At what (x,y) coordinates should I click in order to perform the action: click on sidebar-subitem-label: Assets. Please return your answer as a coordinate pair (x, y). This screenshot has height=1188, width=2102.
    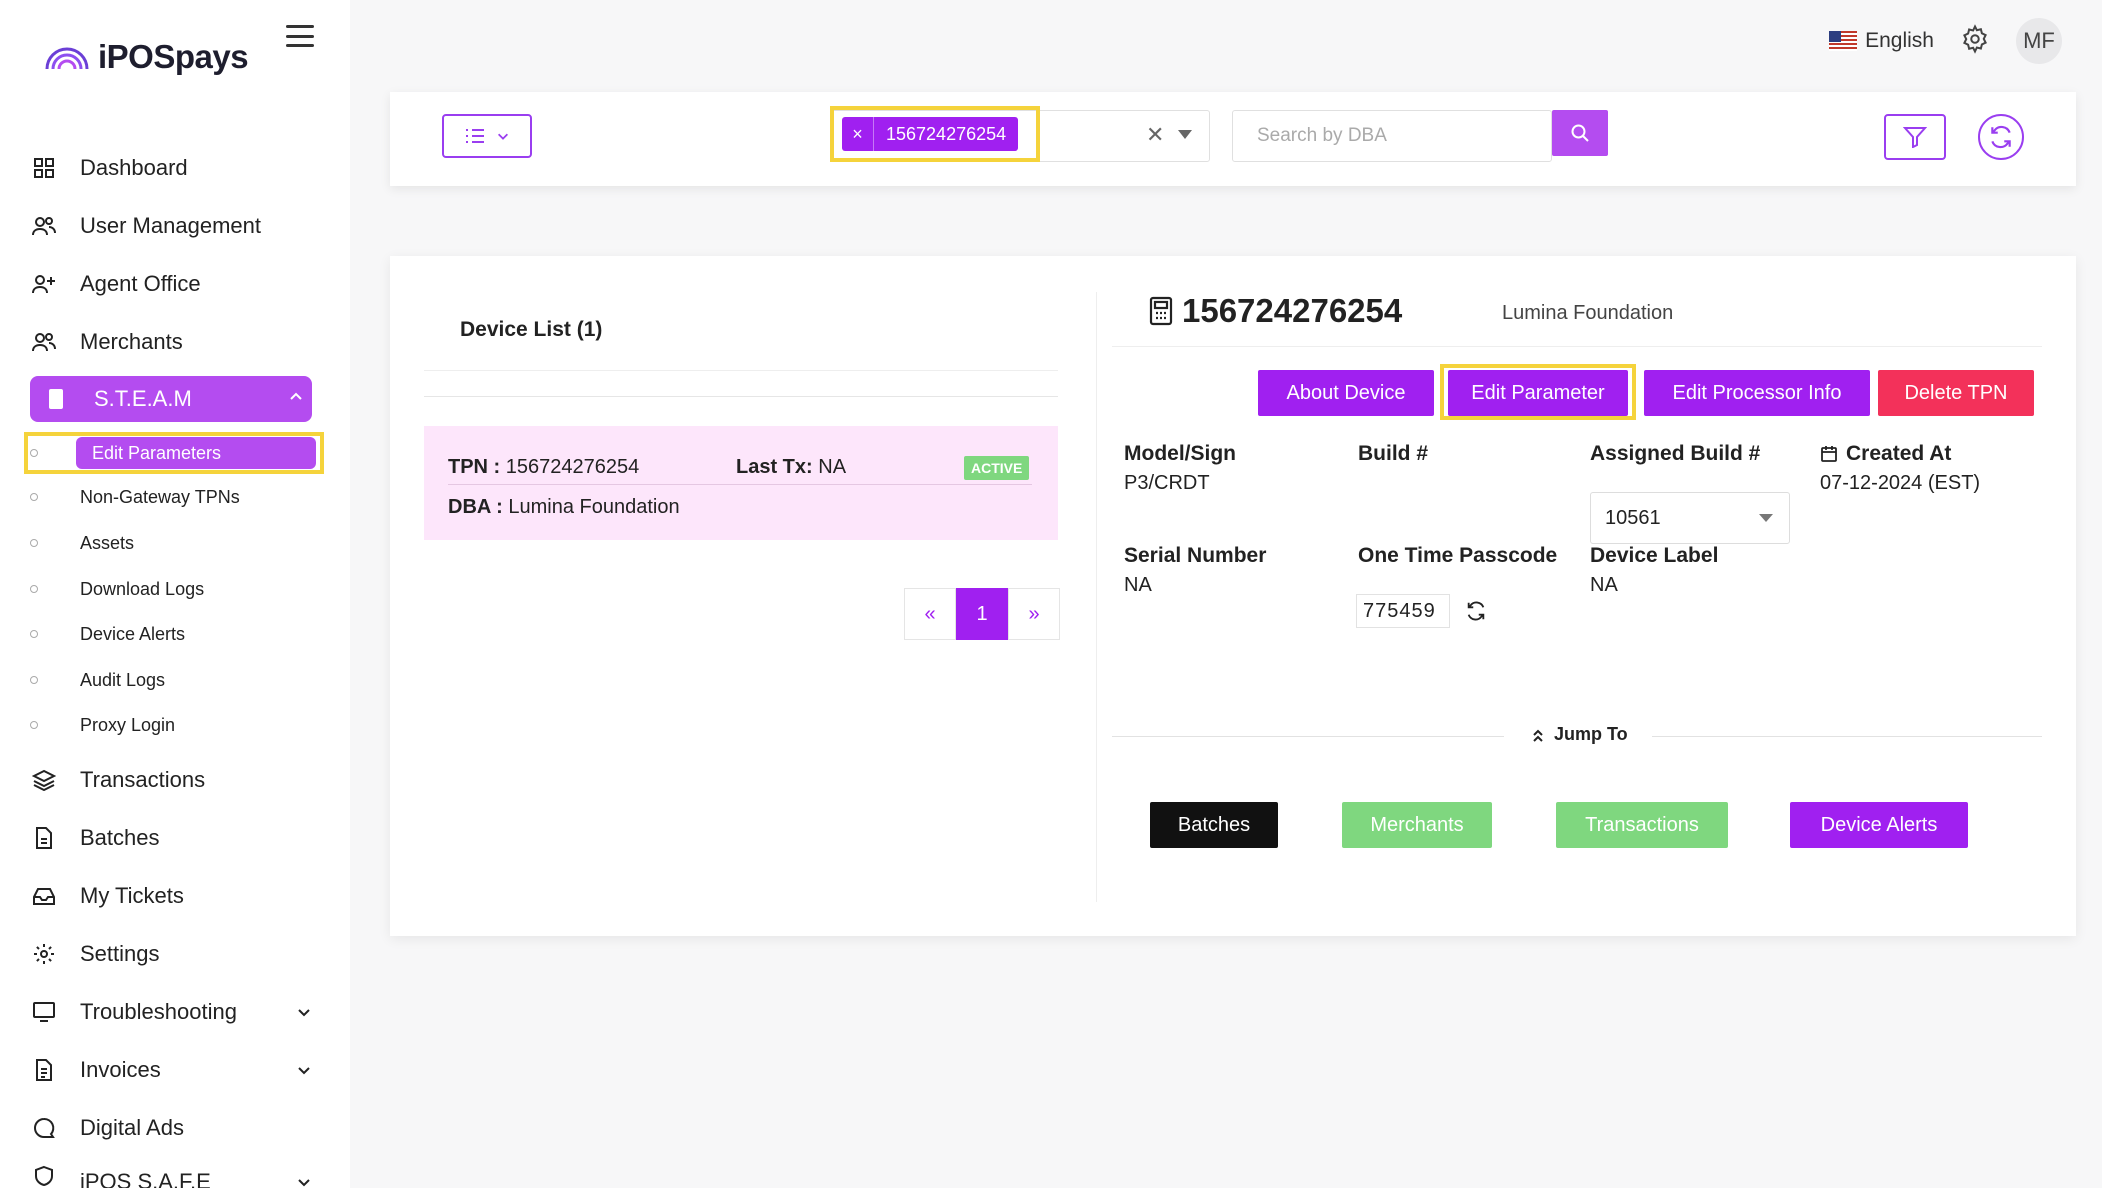
    Looking at the image, I should click on (107, 542).